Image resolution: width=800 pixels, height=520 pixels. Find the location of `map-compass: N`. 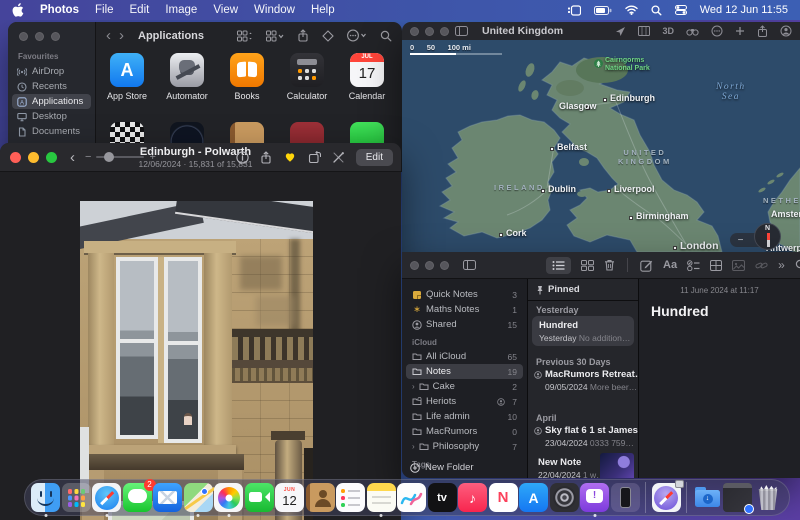

map-compass: N is located at coordinates (767, 236).